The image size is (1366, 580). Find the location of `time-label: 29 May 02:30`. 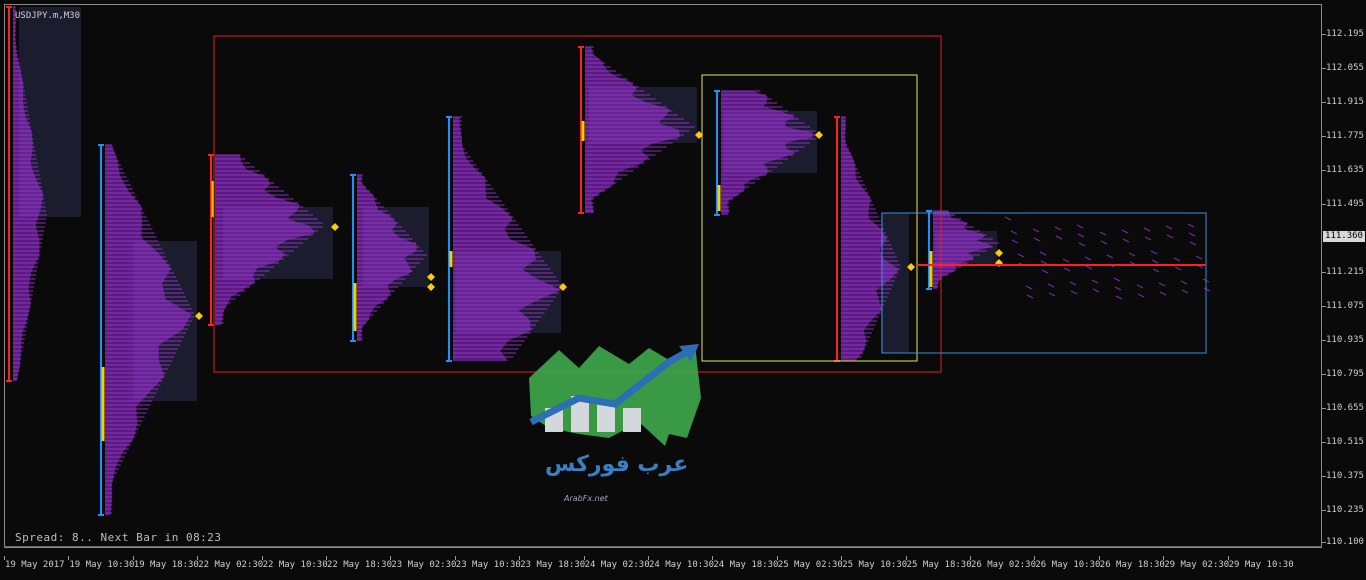

time-label: 29 May 02:30 is located at coordinates (1197, 565).